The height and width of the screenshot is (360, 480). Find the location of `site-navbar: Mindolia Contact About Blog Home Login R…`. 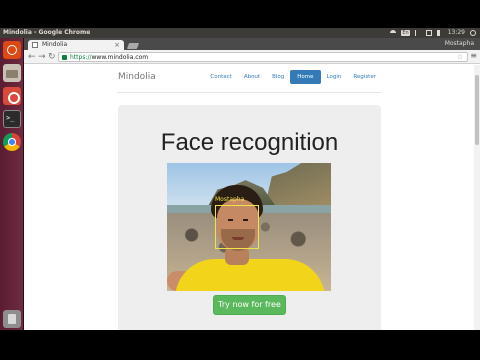

site-navbar: Mindolia Contact About Blog Home Login R… is located at coordinates (249, 79).